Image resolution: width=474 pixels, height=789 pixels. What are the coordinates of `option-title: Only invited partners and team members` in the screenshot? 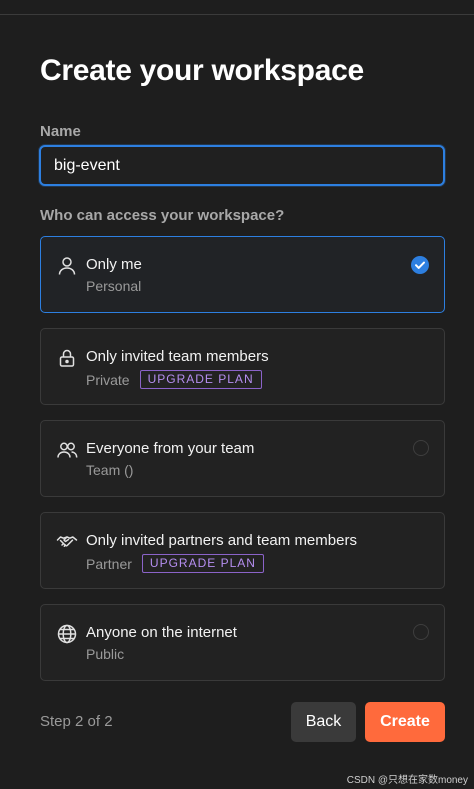 It's located at (221, 540).